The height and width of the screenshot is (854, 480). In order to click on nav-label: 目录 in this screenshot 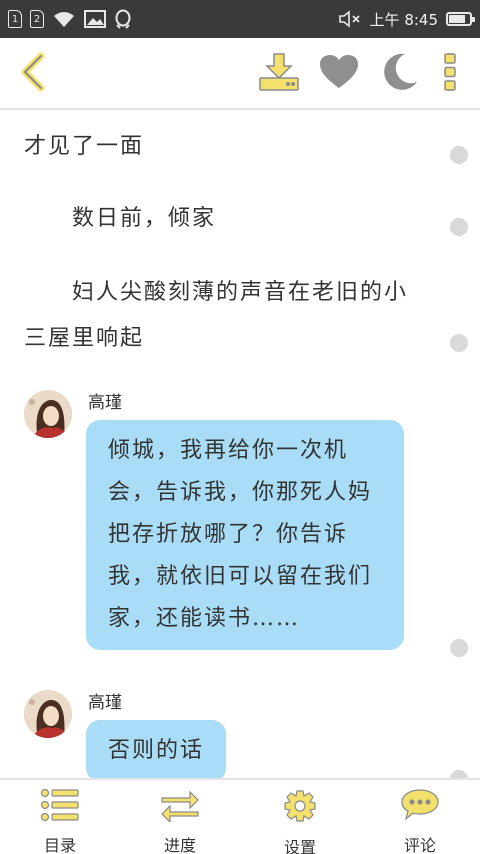, I will do `click(59, 845)`.